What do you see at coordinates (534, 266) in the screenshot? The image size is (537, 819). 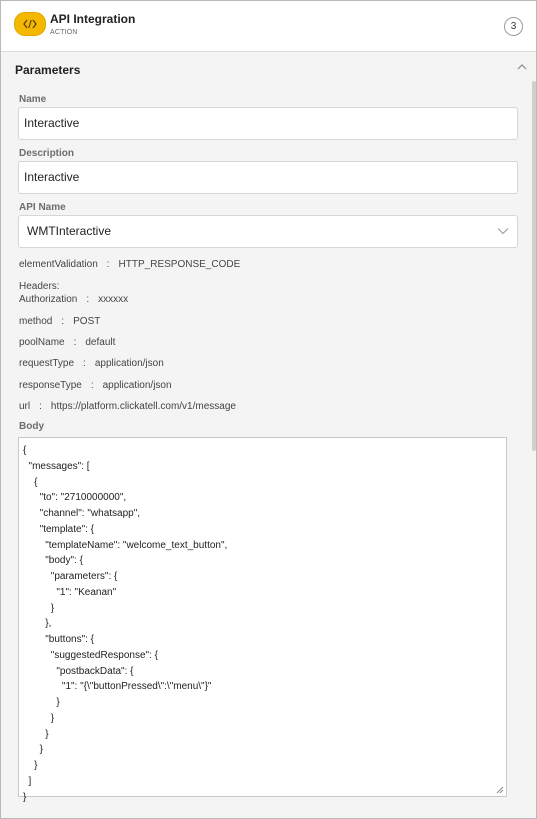 I see `scrollbar` at bounding box center [534, 266].